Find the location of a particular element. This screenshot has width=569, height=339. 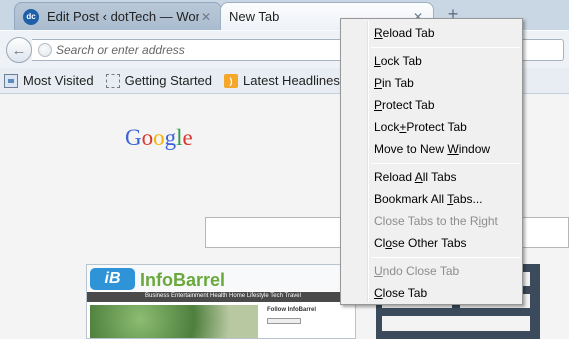

menu-item-pin-tab: Pin Tab is located at coordinates (431, 83).